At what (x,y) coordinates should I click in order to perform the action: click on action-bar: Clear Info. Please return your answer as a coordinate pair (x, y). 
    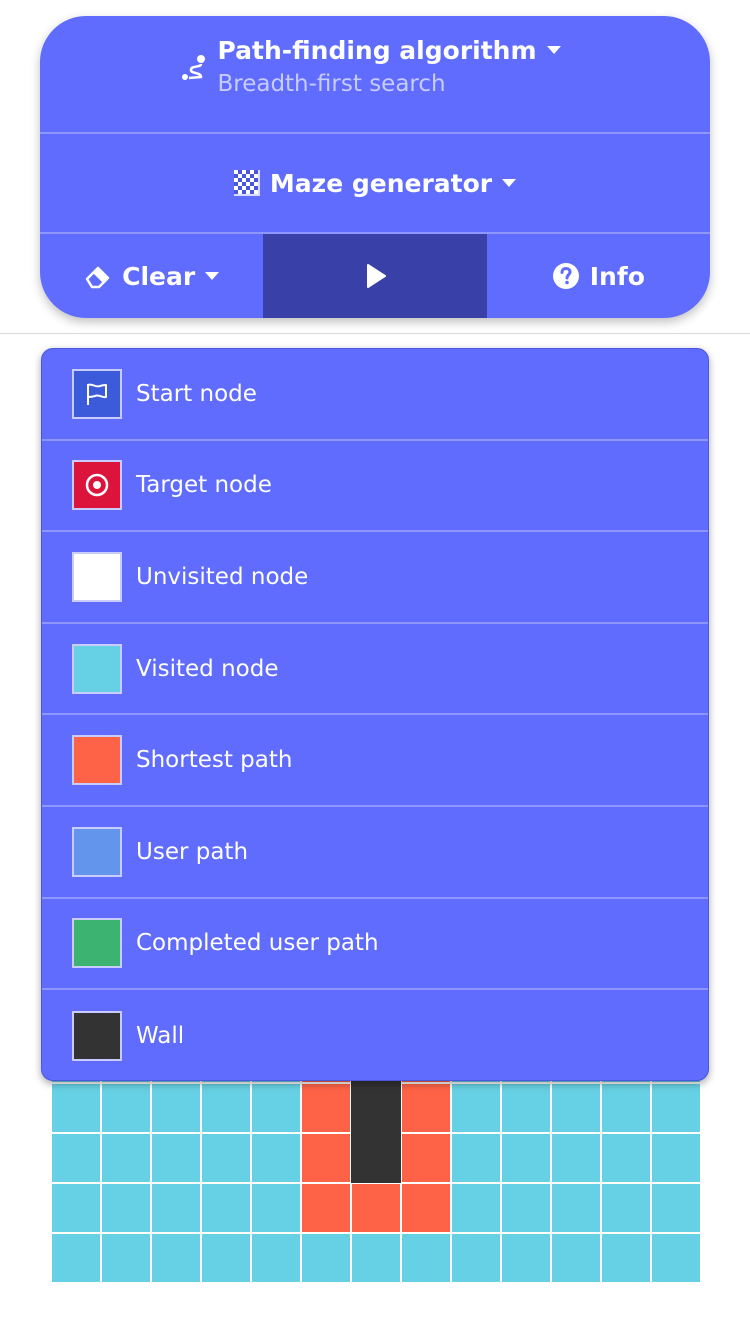
    Looking at the image, I should click on (375, 276).